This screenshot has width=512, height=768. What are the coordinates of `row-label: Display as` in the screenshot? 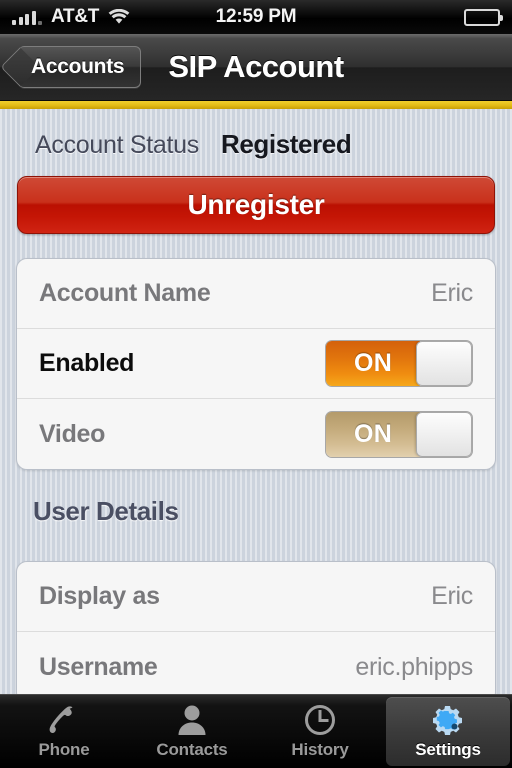 It's located at (99, 596).